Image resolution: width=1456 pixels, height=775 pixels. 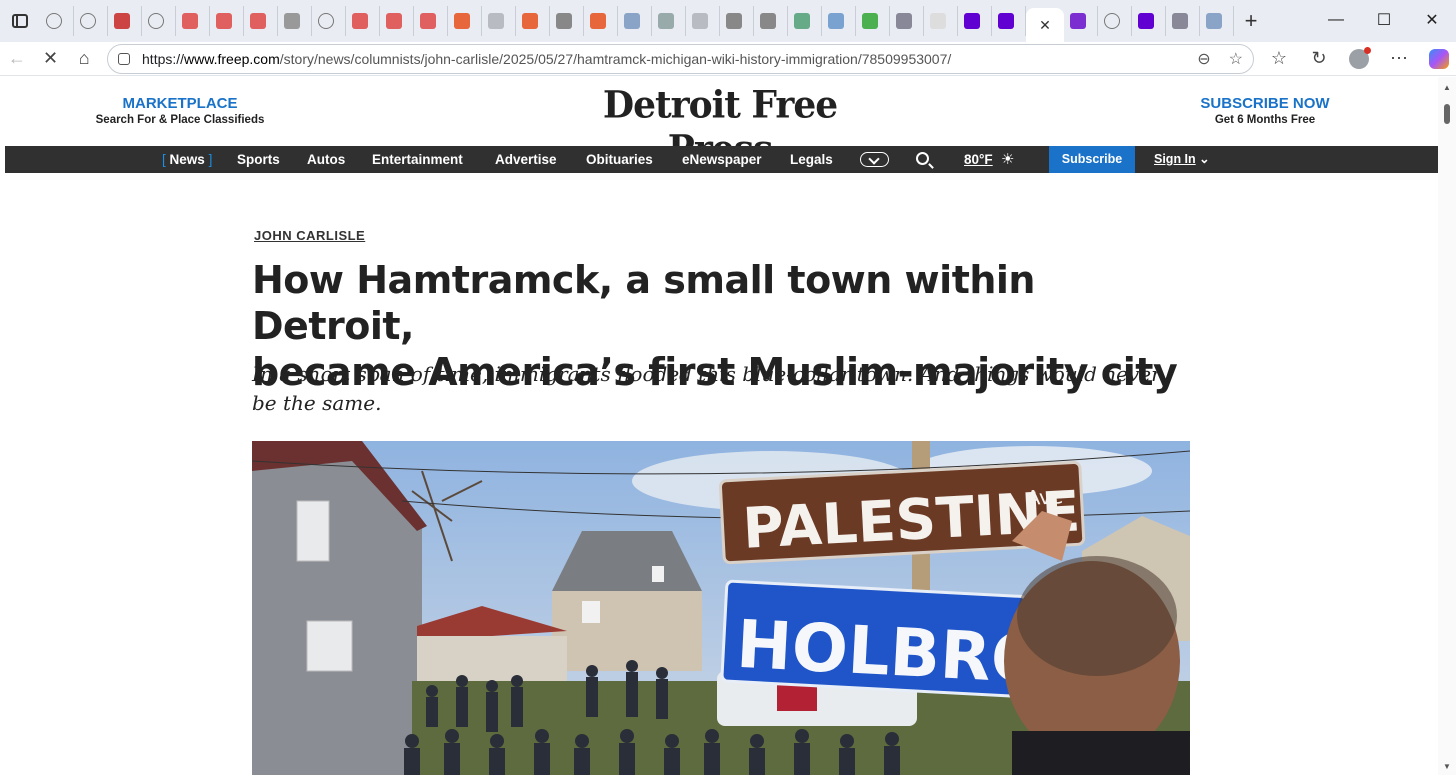 What do you see at coordinates (1180, 21) in the screenshot?
I see `cloud-favicon-icon` at bounding box center [1180, 21].